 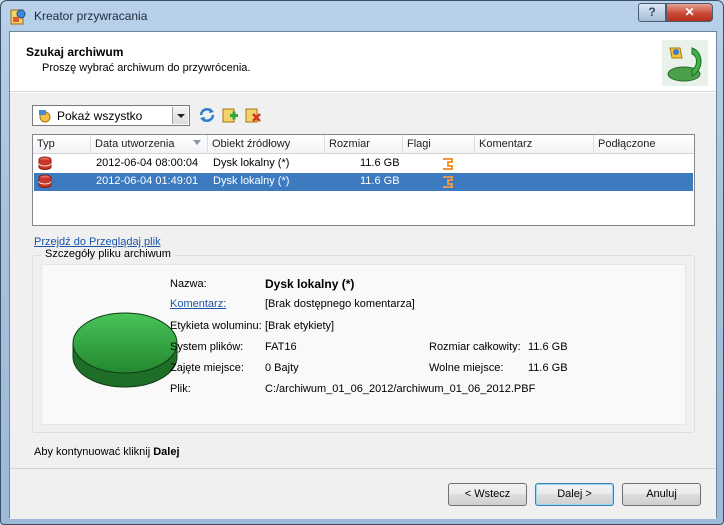 What do you see at coordinates (253, 115) in the screenshot?
I see `remove-archive-icon` at bounding box center [253, 115].